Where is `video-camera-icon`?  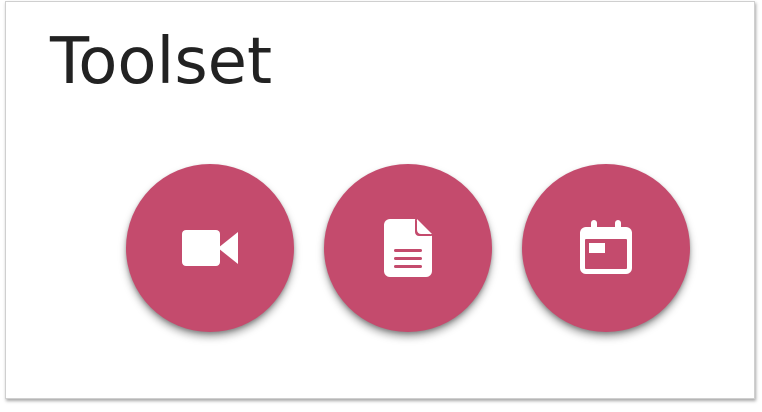 video-camera-icon is located at coordinates (210, 248).